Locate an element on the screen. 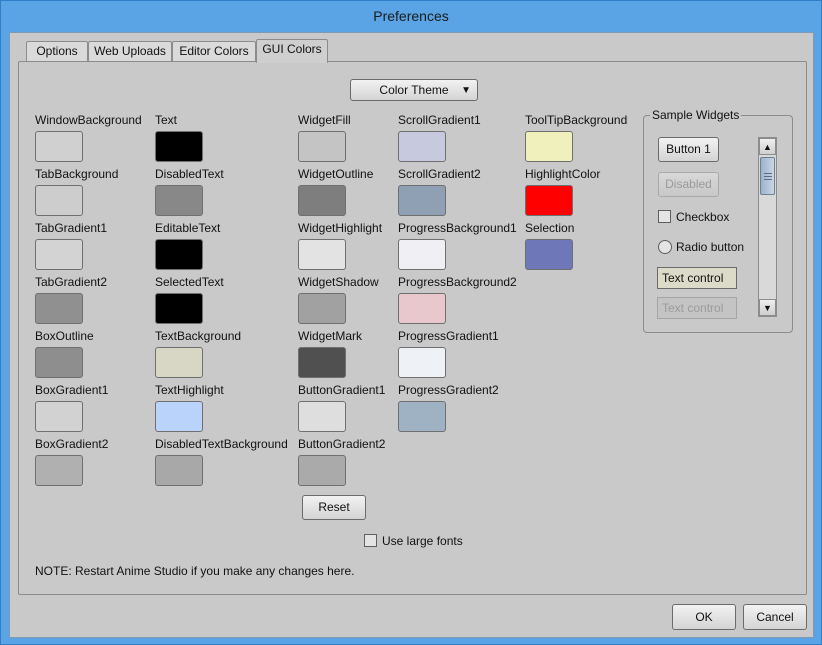 This screenshot has width=822, height=645. color-label-text: Text is located at coordinates (166, 120).